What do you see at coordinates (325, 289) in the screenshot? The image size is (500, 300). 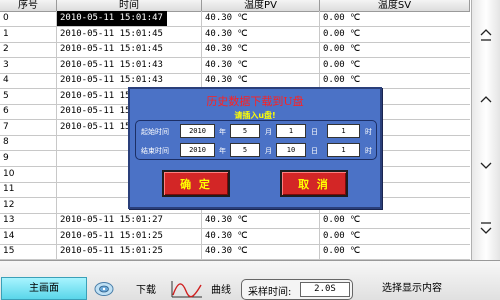 I see `sample-time-value: 2.0S` at bounding box center [325, 289].